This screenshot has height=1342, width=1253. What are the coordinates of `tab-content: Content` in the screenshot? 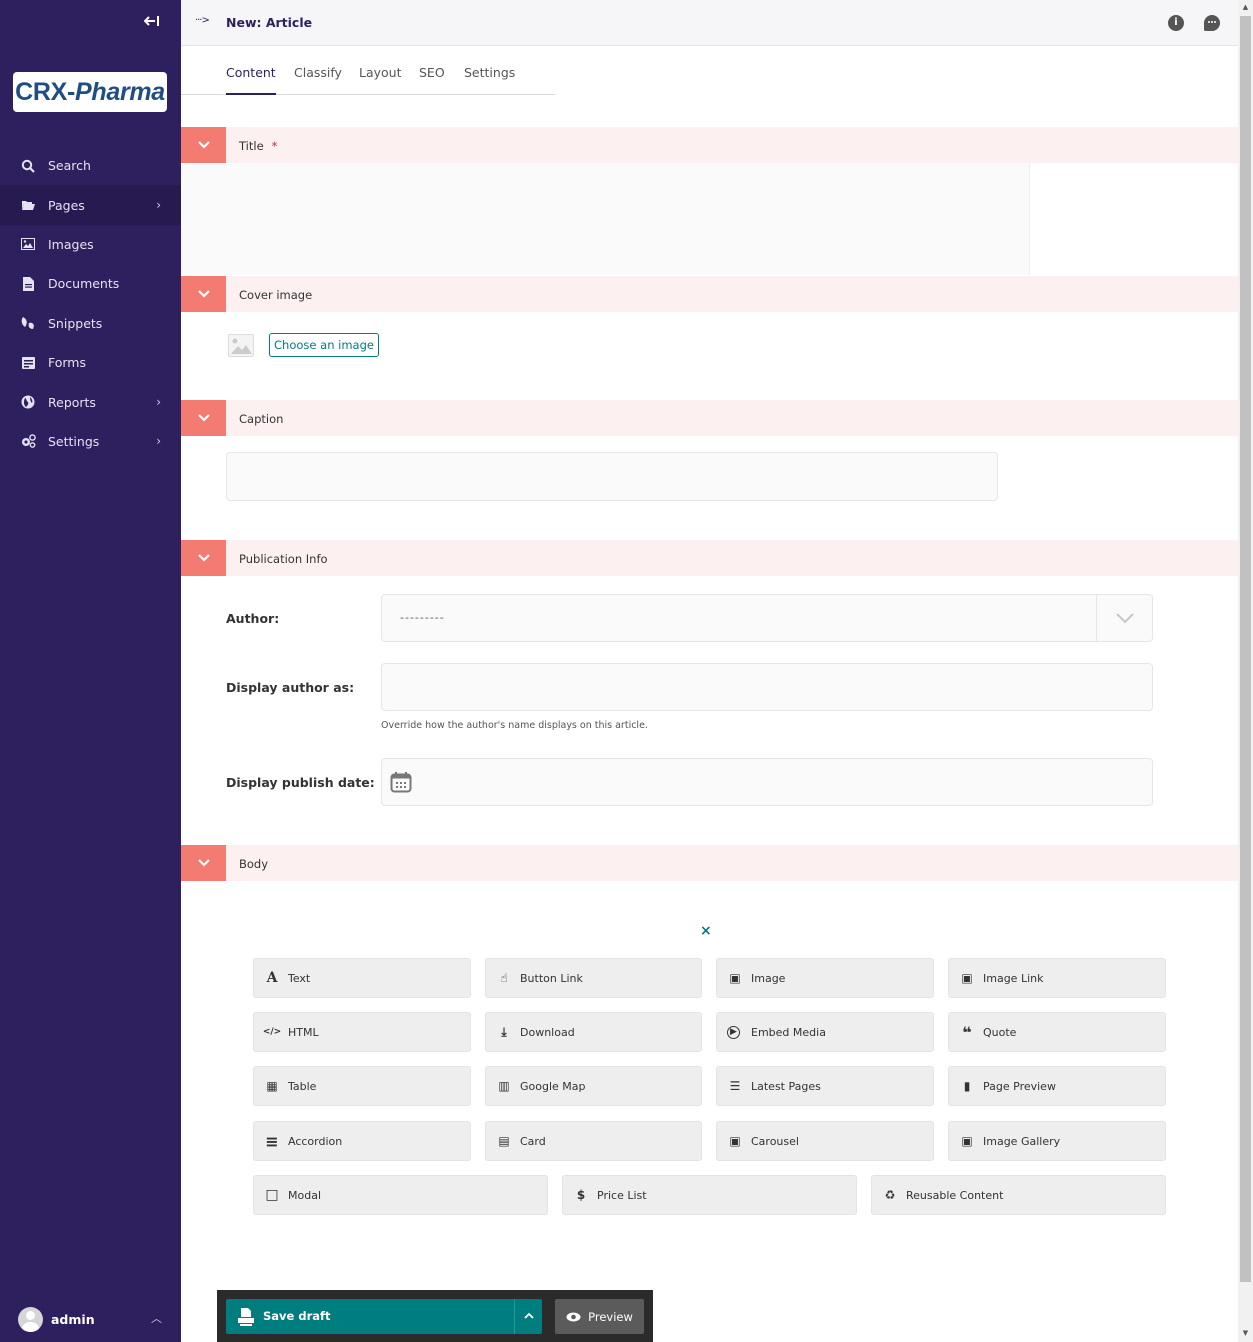 It's located at (251, 80).